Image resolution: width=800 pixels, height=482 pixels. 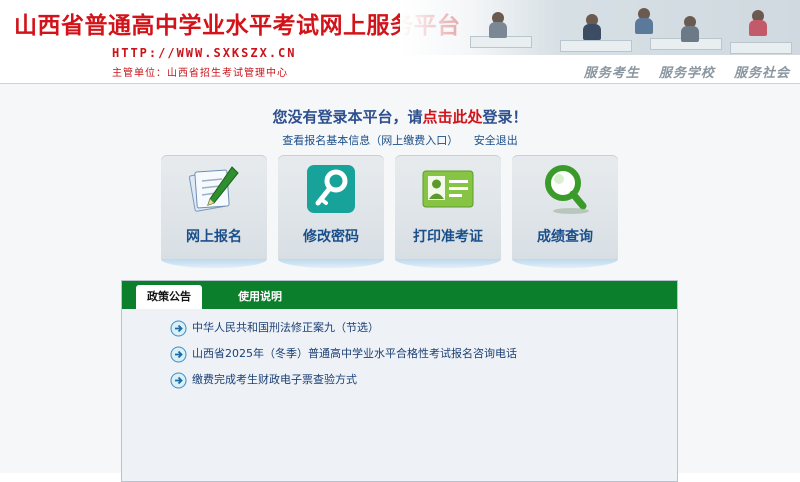 I want to click on slogan-schools: 服务学校, so click(x=686, y=73).